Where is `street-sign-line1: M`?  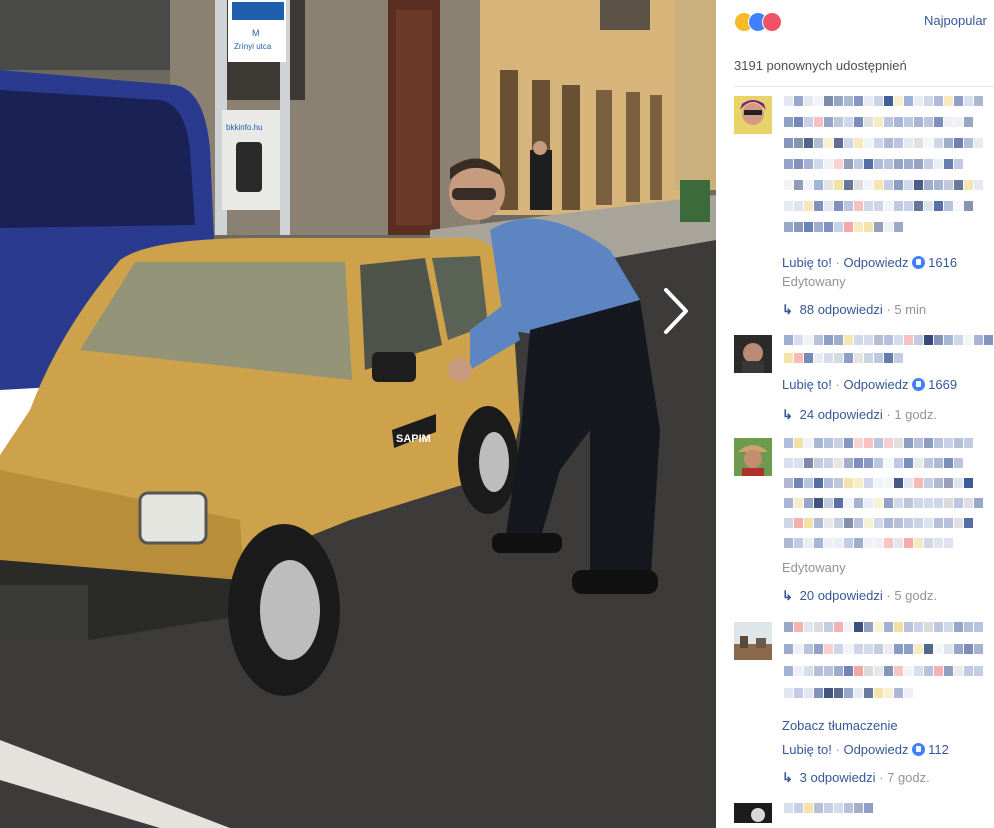
street-sign-line1: M is located at coordinates (256, 33).